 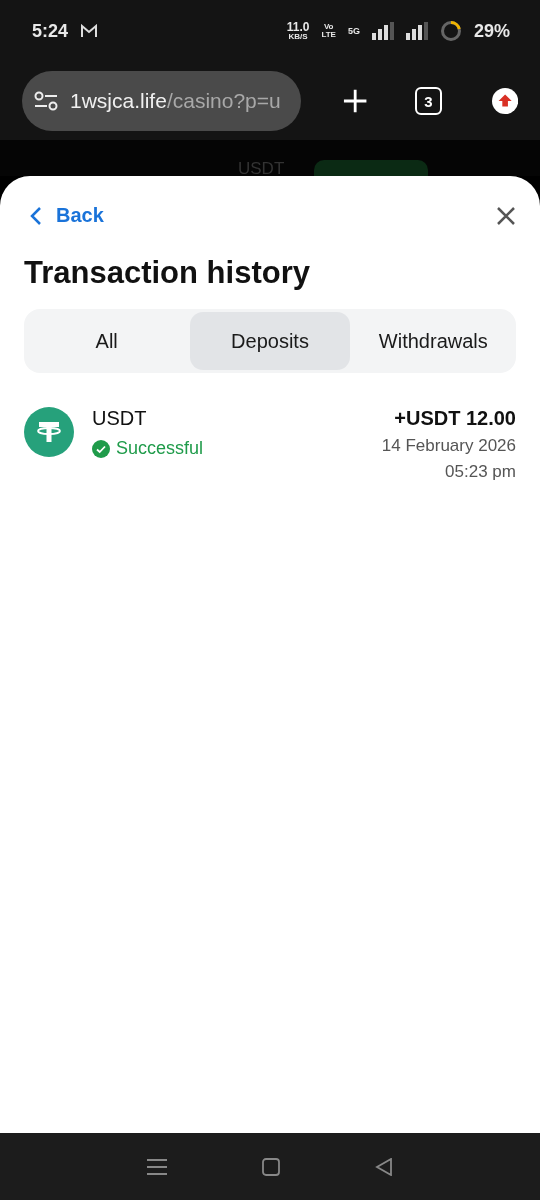 I want to click on status-label: Successful, so click(x=160, y=448).